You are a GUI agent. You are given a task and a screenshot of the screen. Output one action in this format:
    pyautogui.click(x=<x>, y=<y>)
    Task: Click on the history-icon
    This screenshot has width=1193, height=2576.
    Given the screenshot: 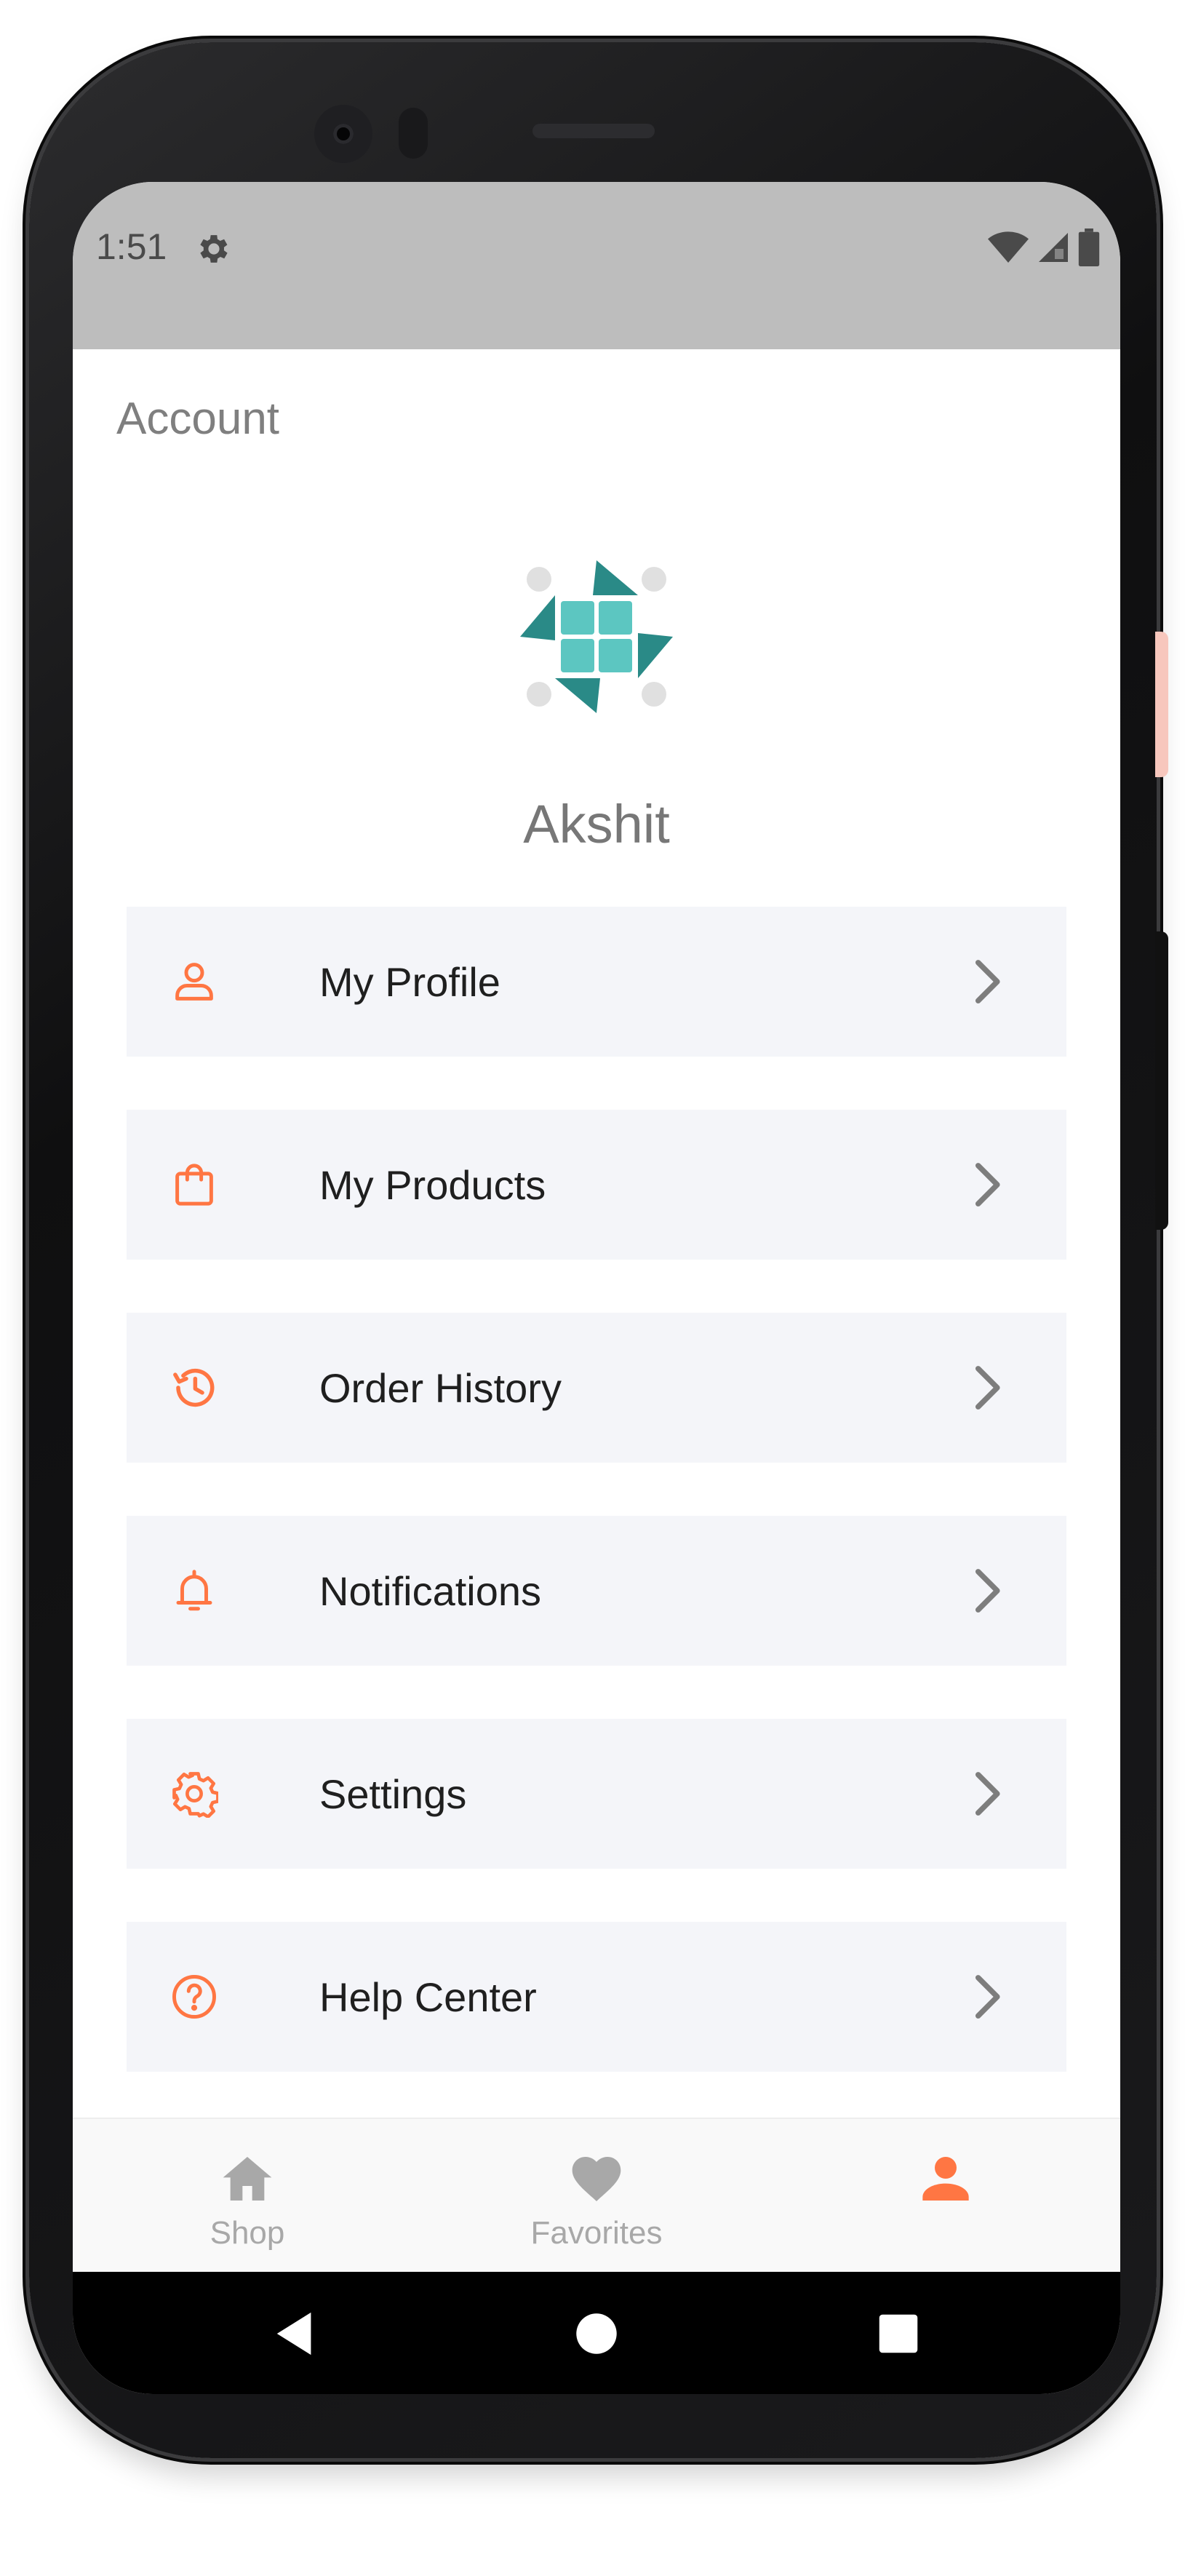 What is the action you would take?
    pyautogui.click(x=194, y=1387)
    